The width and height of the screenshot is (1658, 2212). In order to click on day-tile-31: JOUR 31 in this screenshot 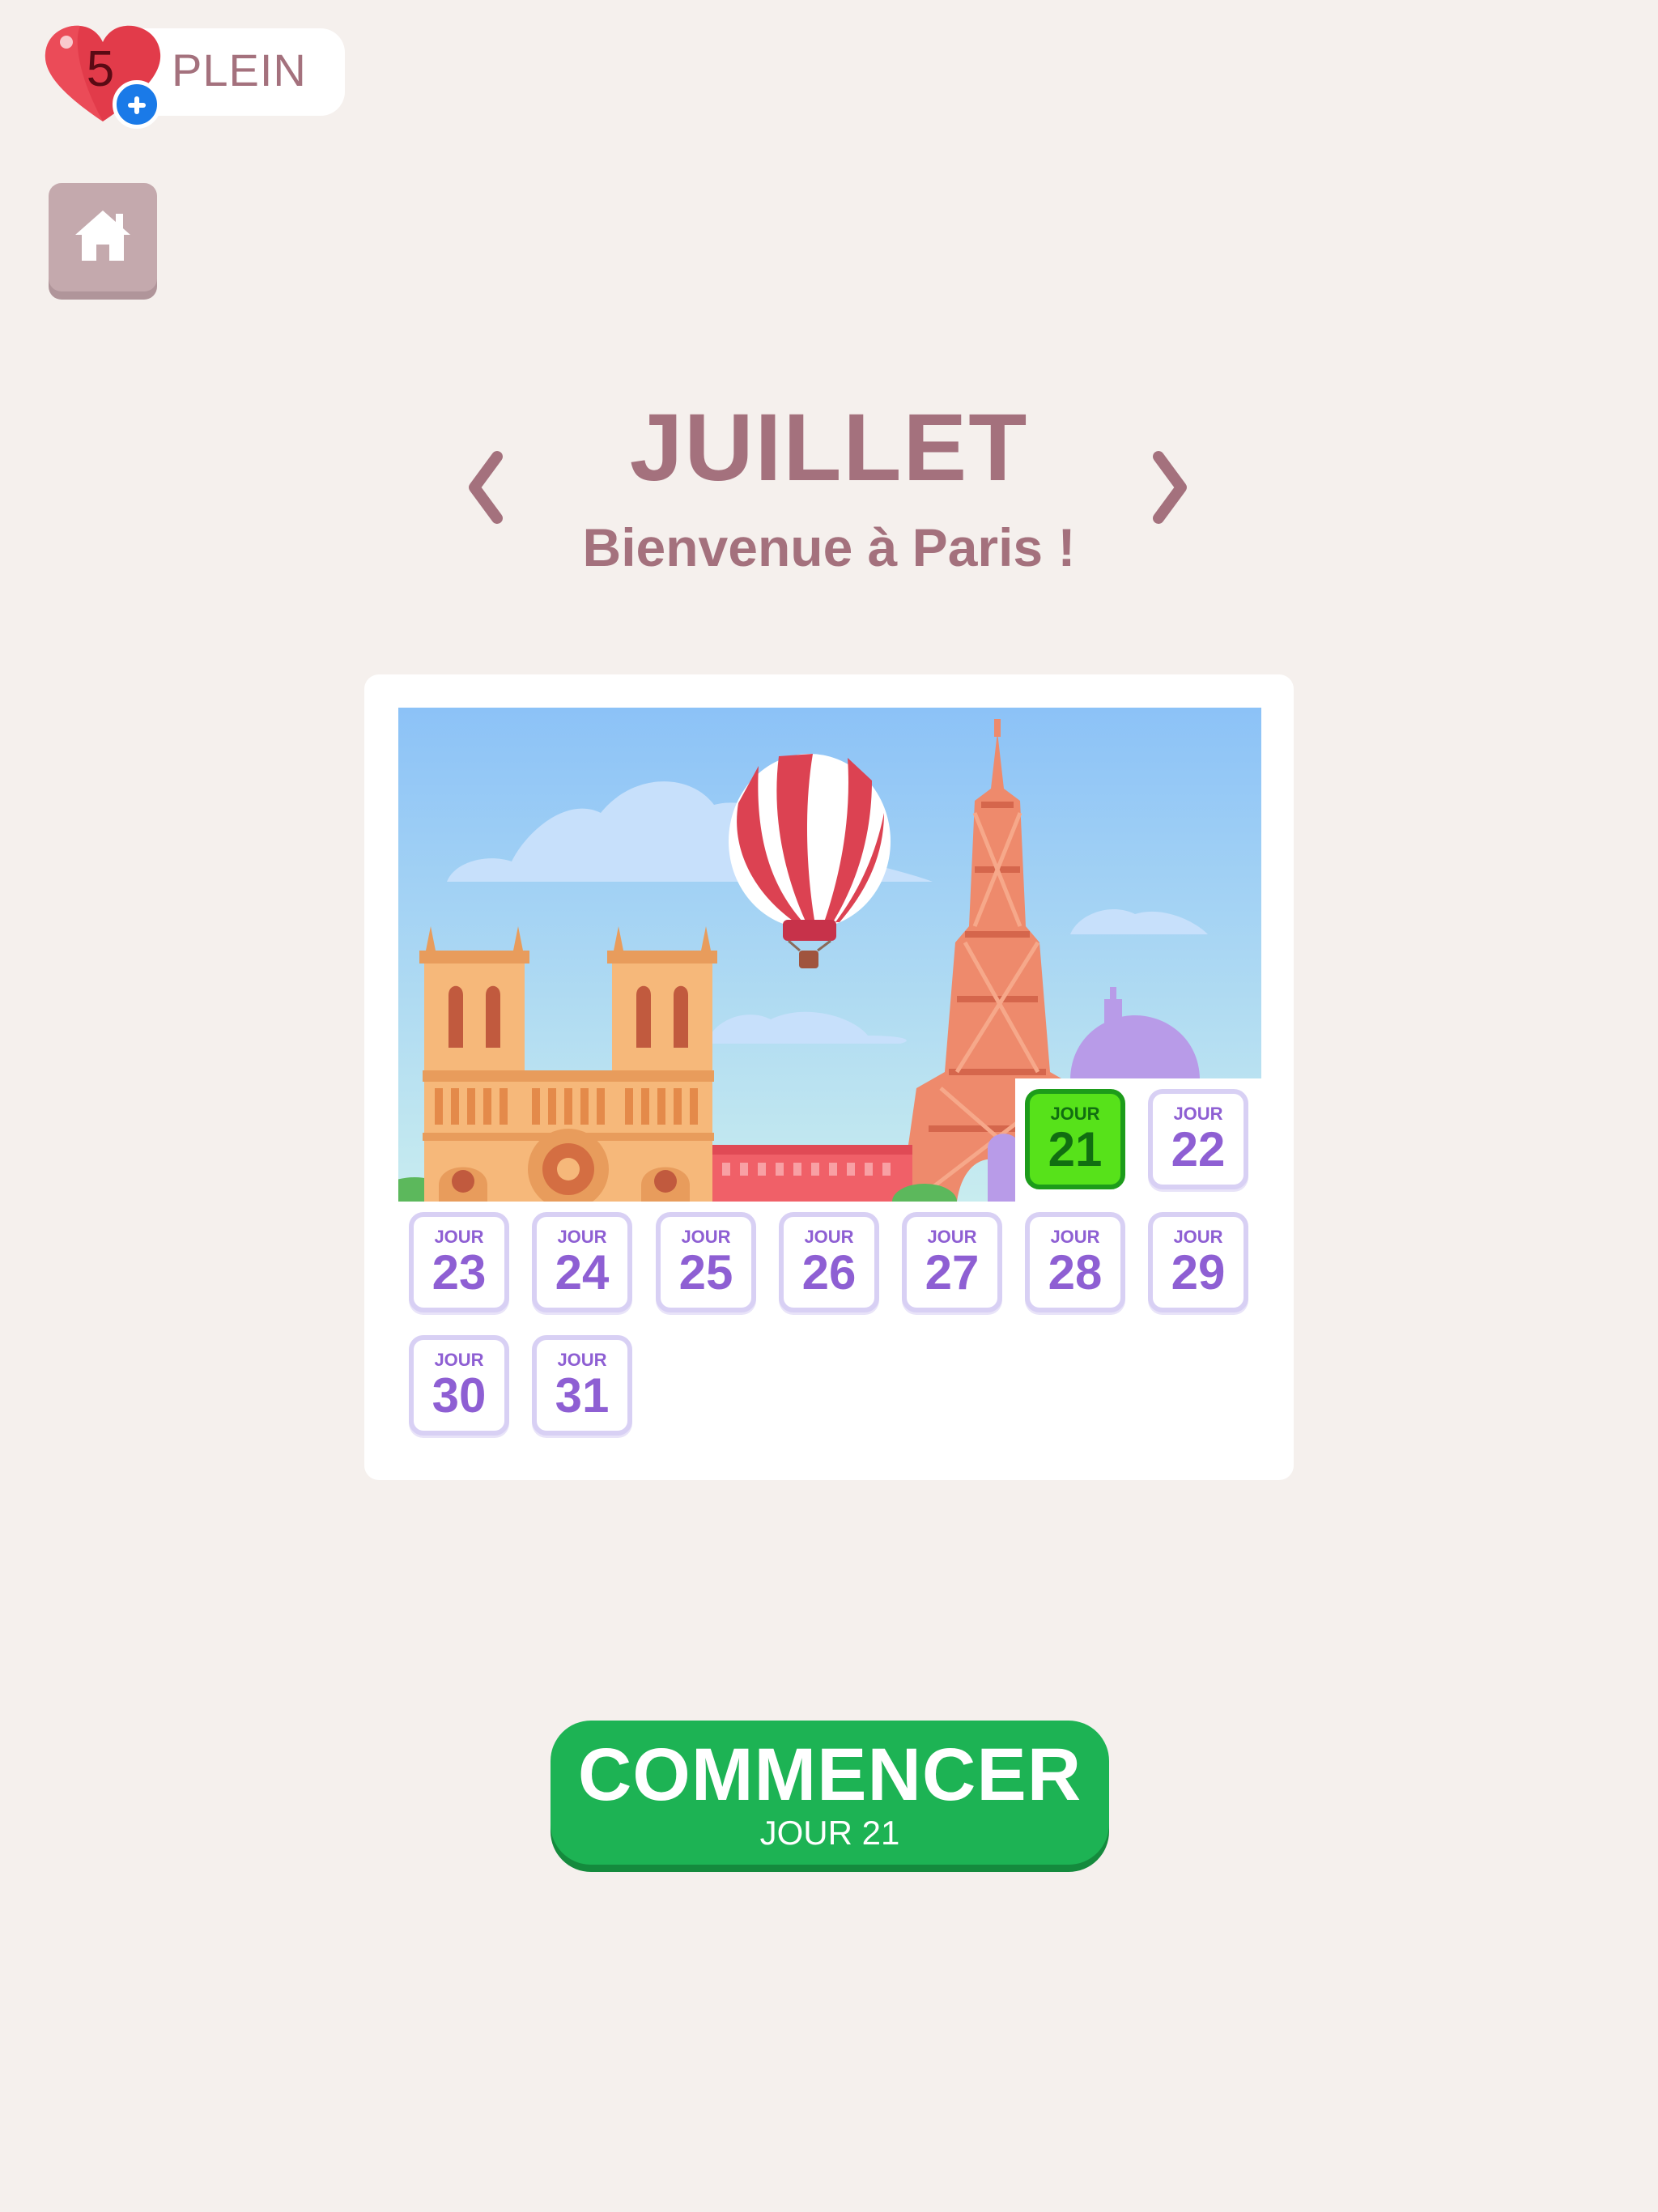, I will do `click(582, 1386)`.